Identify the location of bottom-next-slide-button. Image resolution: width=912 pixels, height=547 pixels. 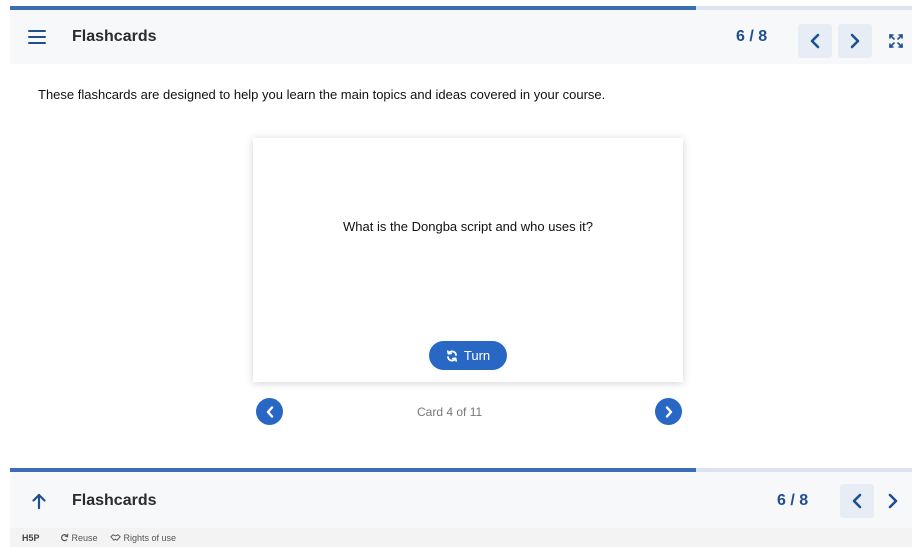
(893, 501).